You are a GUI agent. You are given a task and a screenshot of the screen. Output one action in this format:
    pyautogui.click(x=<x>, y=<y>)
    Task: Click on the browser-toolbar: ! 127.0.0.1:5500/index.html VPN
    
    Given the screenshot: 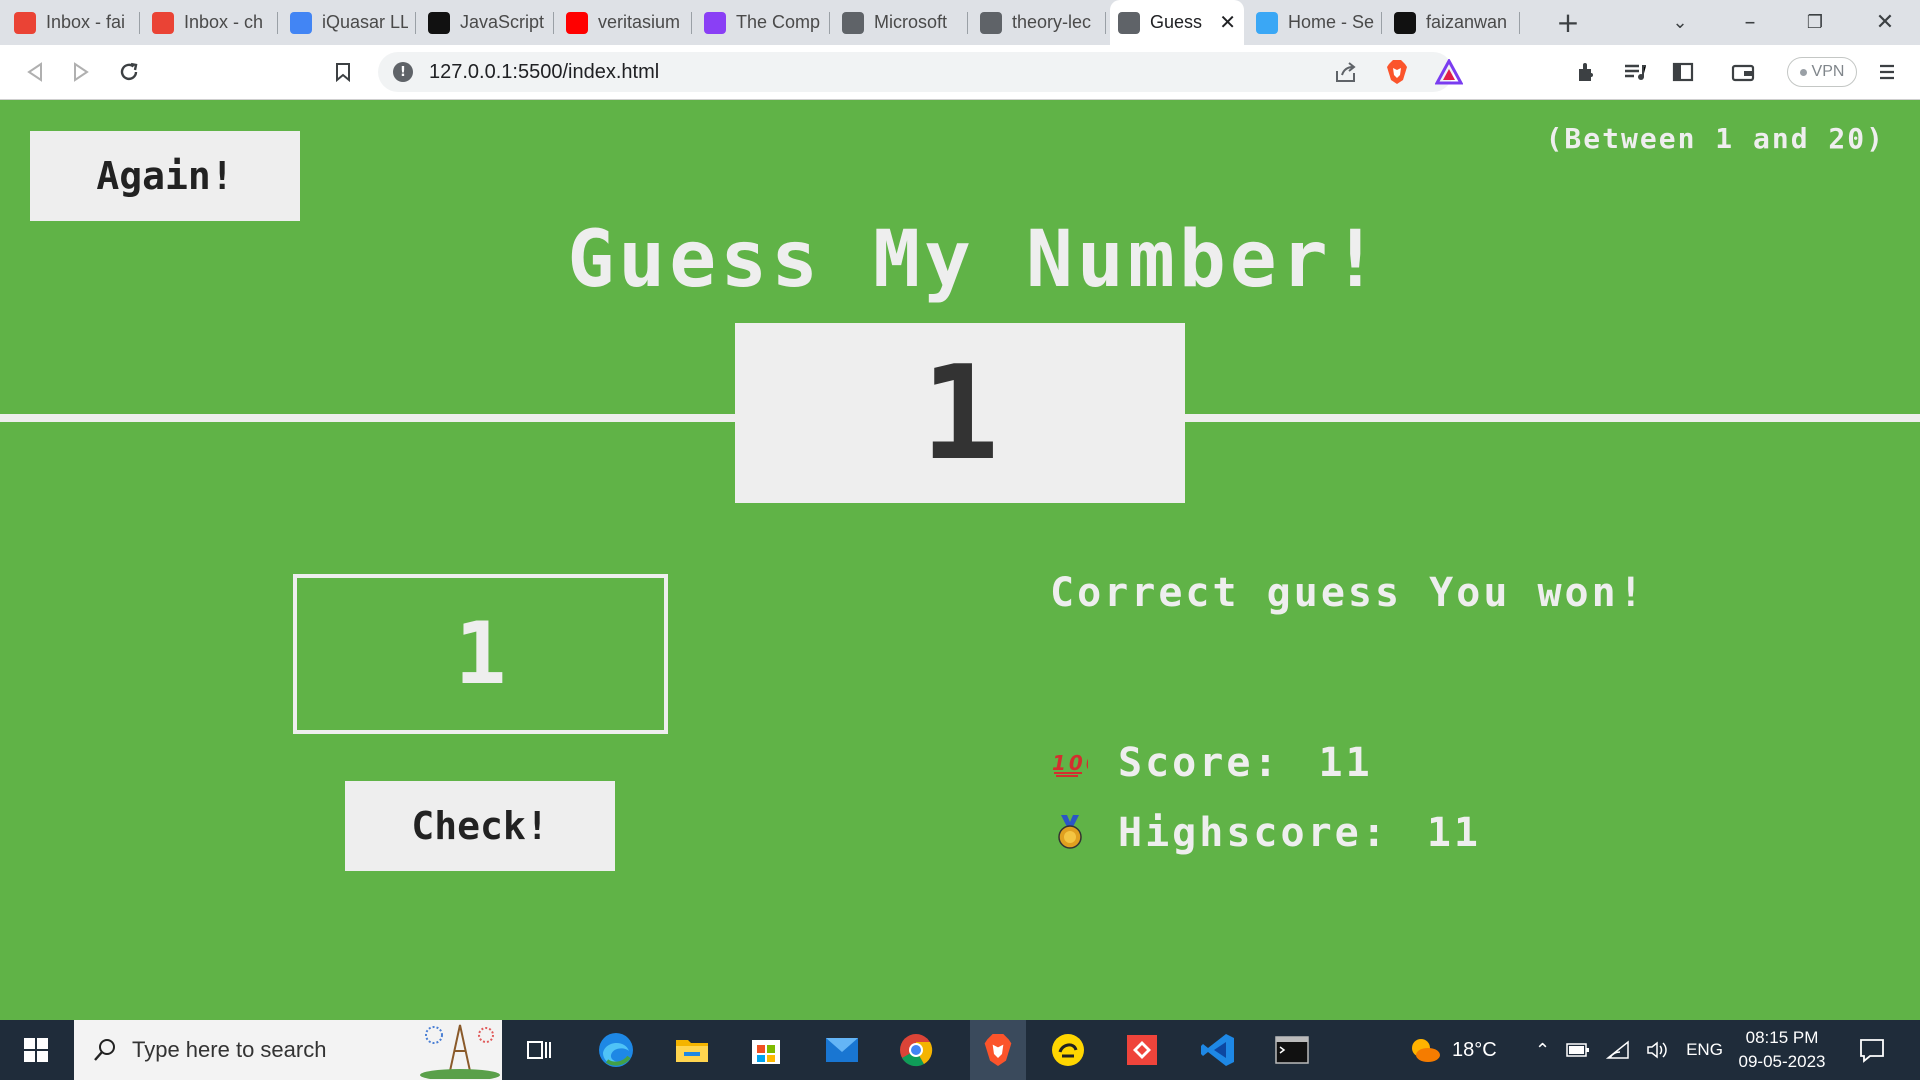 What is the action you would take?
    pyautogui.click(x=960, y=72)
    